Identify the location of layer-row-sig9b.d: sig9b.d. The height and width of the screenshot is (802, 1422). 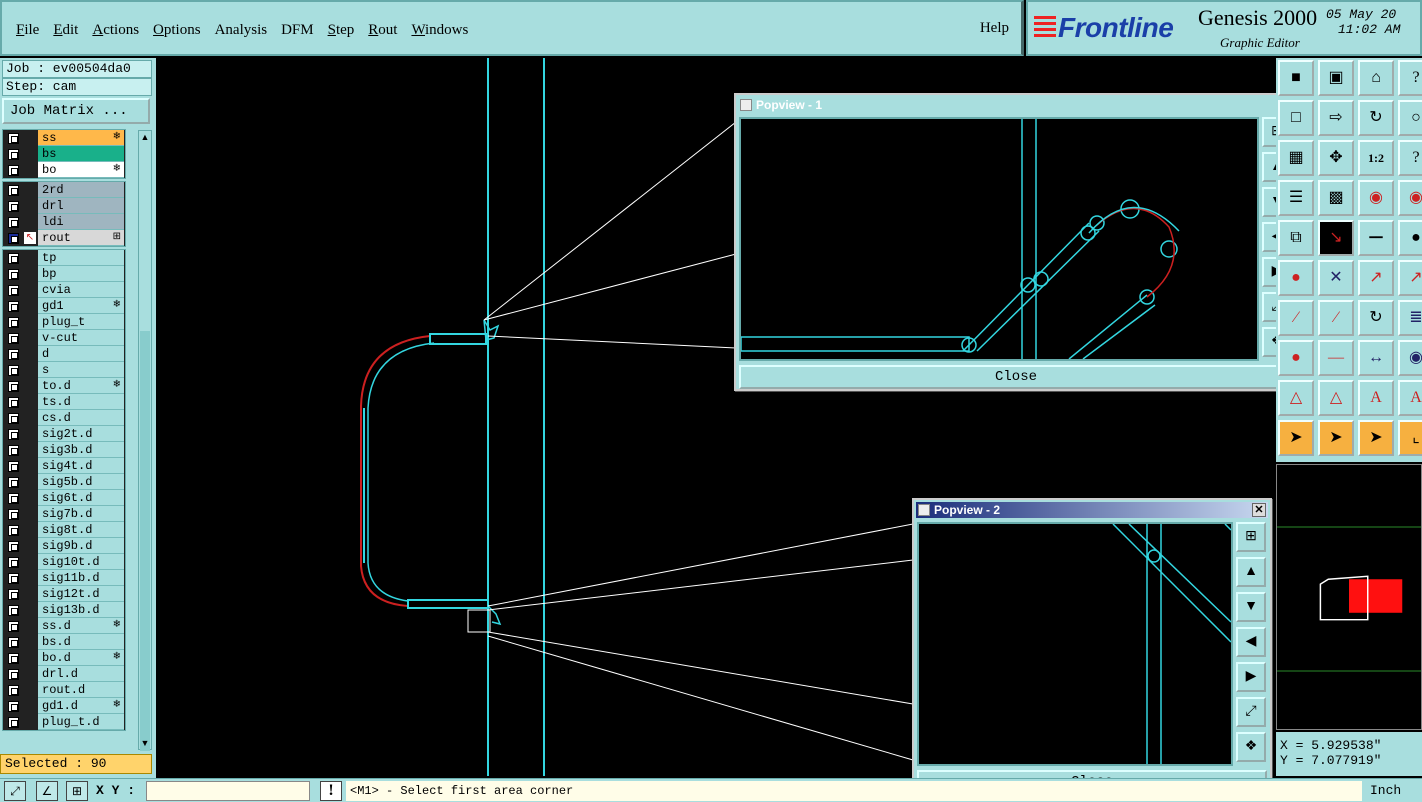
(64, 546).